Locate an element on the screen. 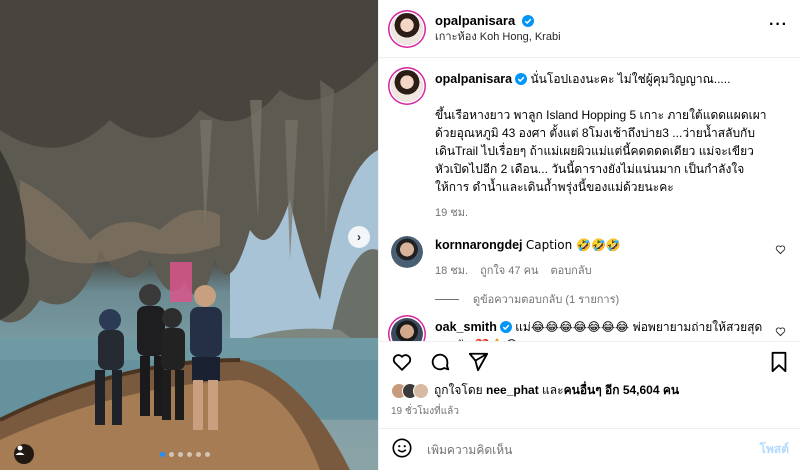 Image resolution: width=800 pixels, height=470 pixels. caption-username: opalpanisara is located at coordinates (473, 79).